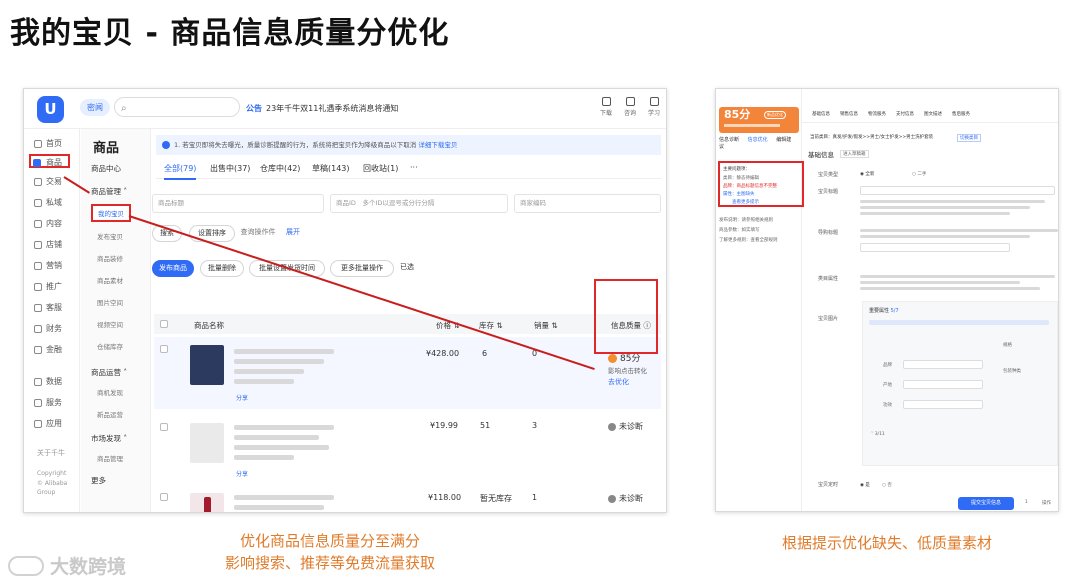 This screenshot has height=584, width=1080. Describe the element at coordinates (739, 230) in the screenshot. I see `side-tip: 商品参数：如实填写` at that location.